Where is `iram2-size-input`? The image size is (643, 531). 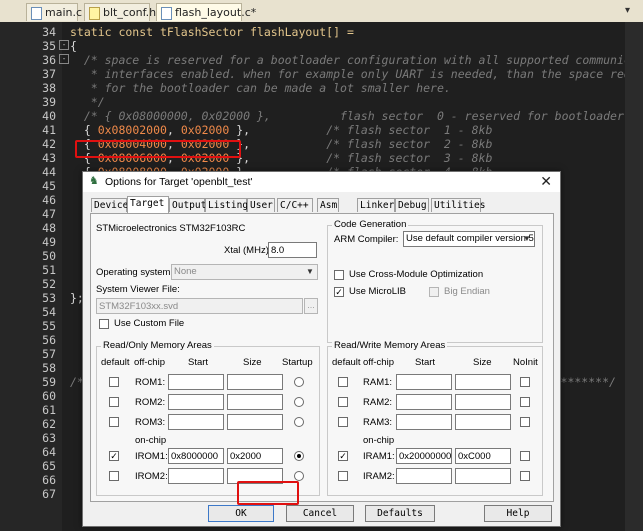 iram2-size-input is located at coordinates (483, 476).